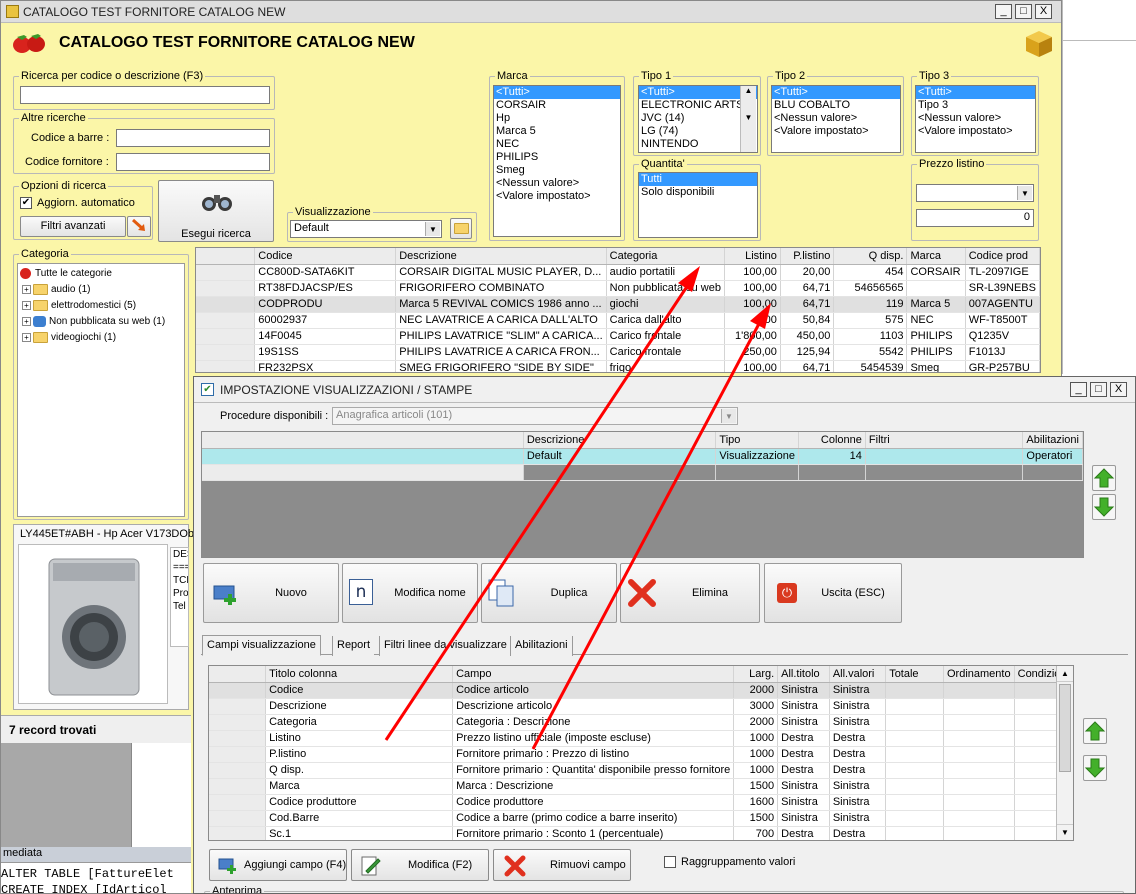 The width and height of the screenshot is (1136, 894). Describe the element at coordinates (832, 440) in the screenshot. I see `column-header: Colonne` at that location.